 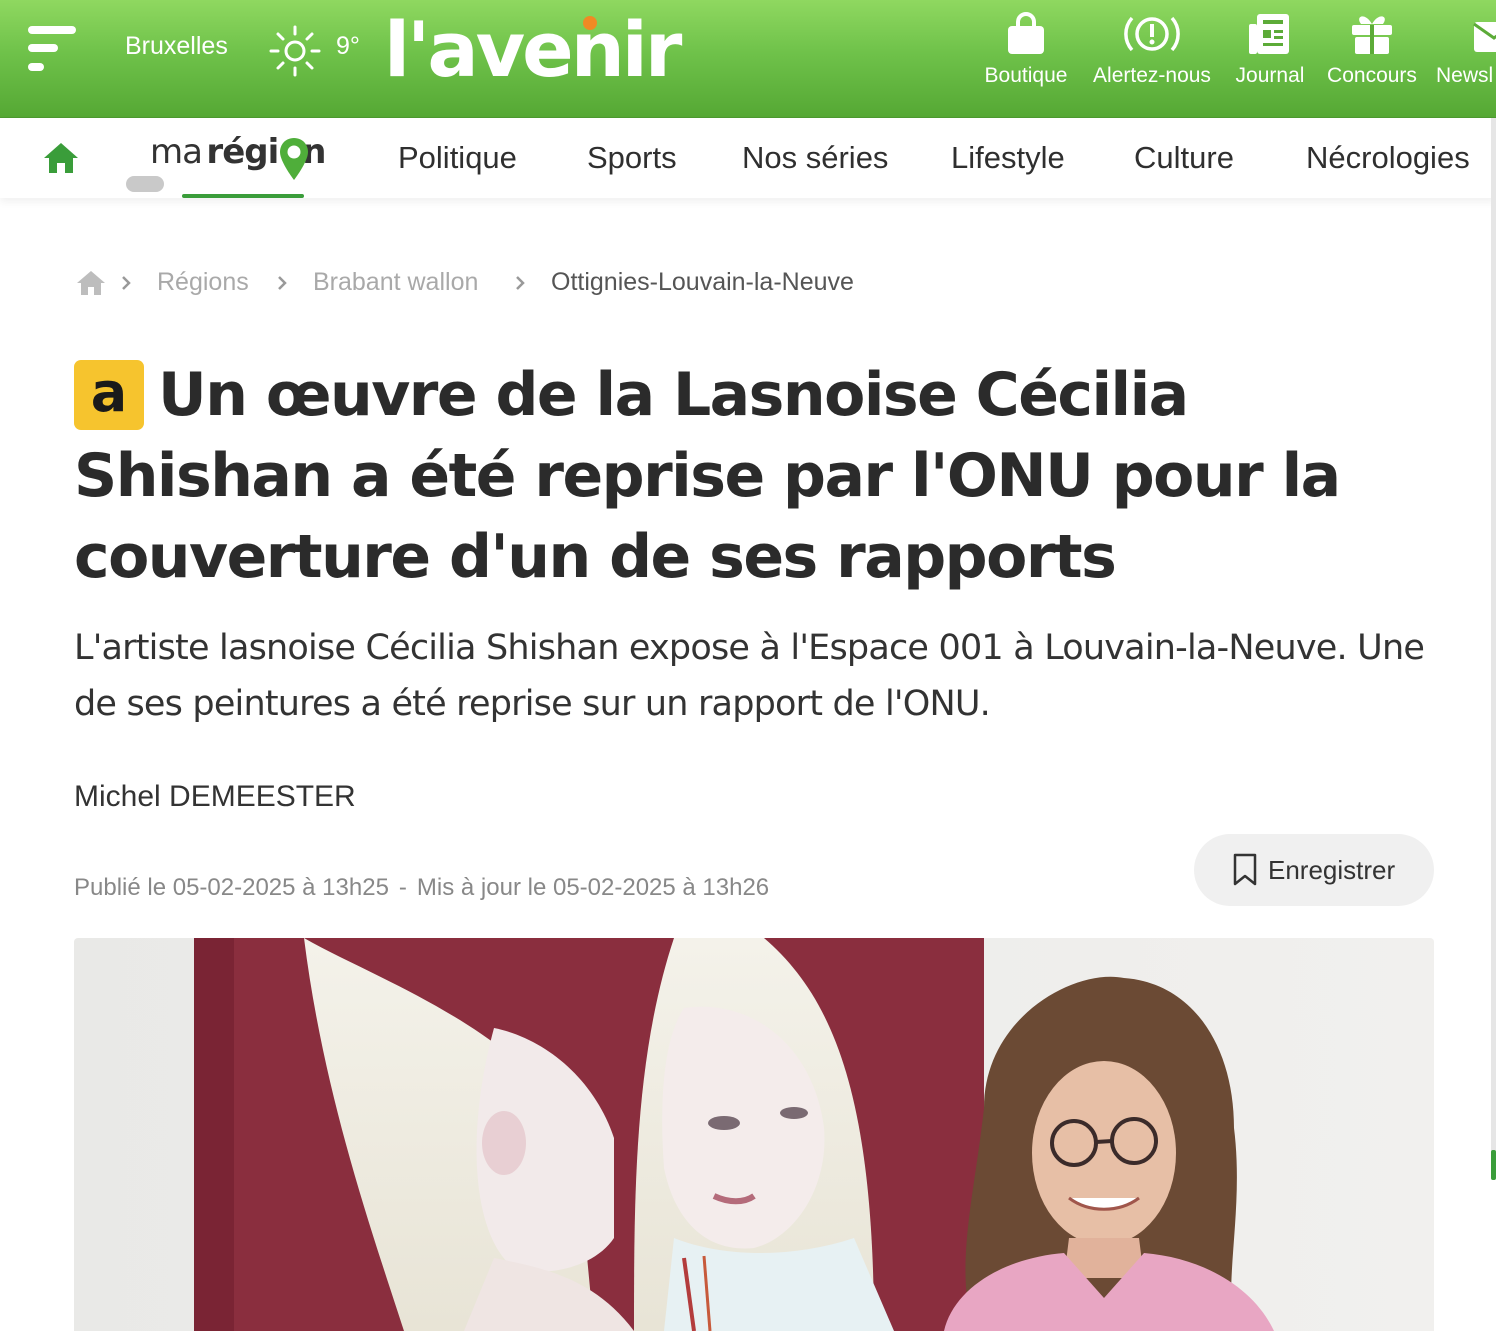 I want to click on breadcrumb-brabant-wallon: Brabant wallon, so click(x=395, y=282).